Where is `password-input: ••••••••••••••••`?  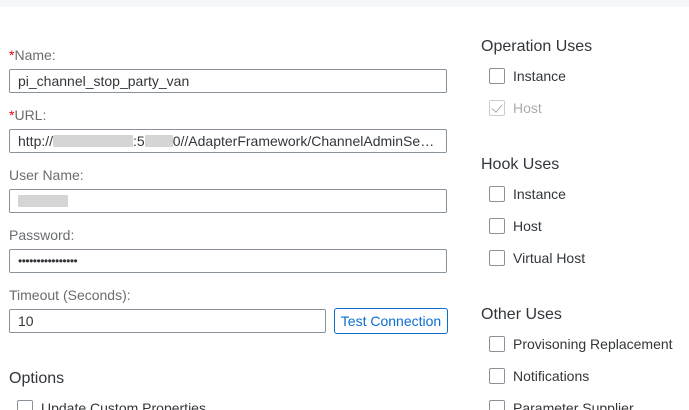
password-input: •••••••••••••••• is located at coordinates (228, 261).